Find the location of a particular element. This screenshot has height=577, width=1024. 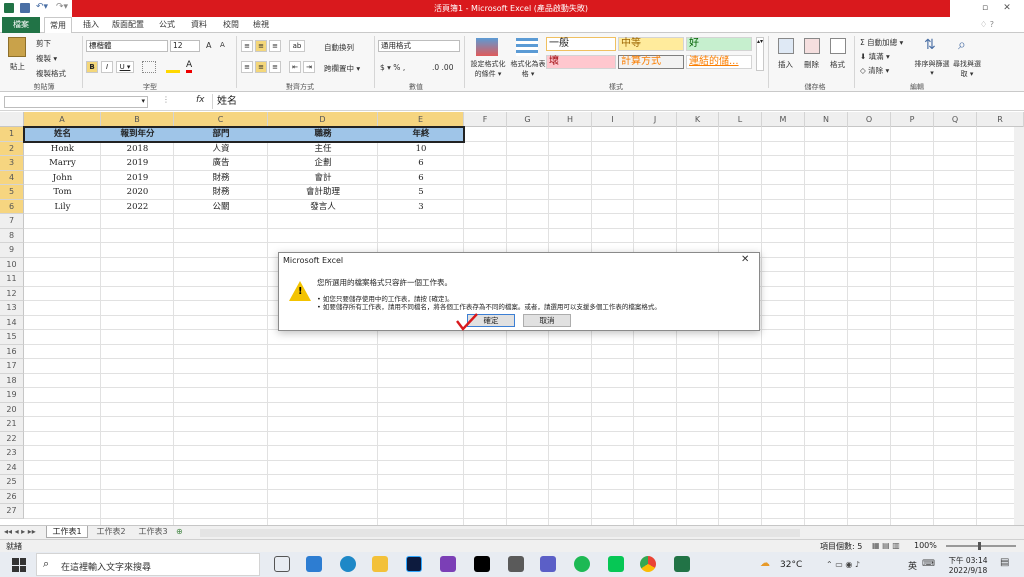

row-header-27: 27 is located at coordinates (12, 511).